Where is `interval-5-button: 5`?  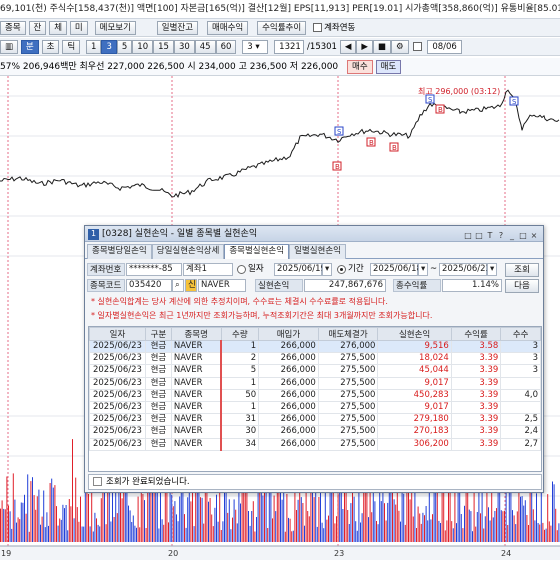
interval-5-button: 5 is located at coordinates (124, 47).